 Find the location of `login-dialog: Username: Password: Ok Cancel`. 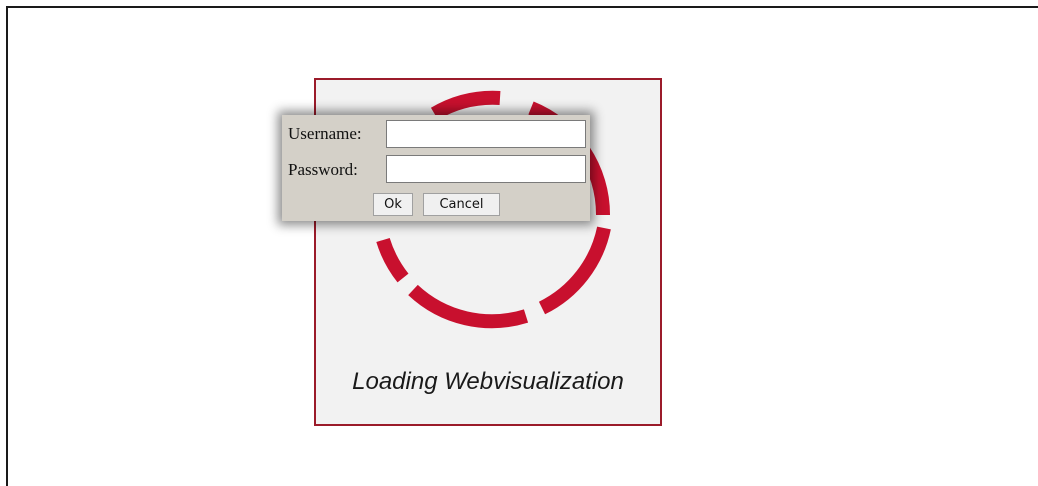

login-dialog: Username: Password: Ok Cancel is located at coordinates (436, 168).